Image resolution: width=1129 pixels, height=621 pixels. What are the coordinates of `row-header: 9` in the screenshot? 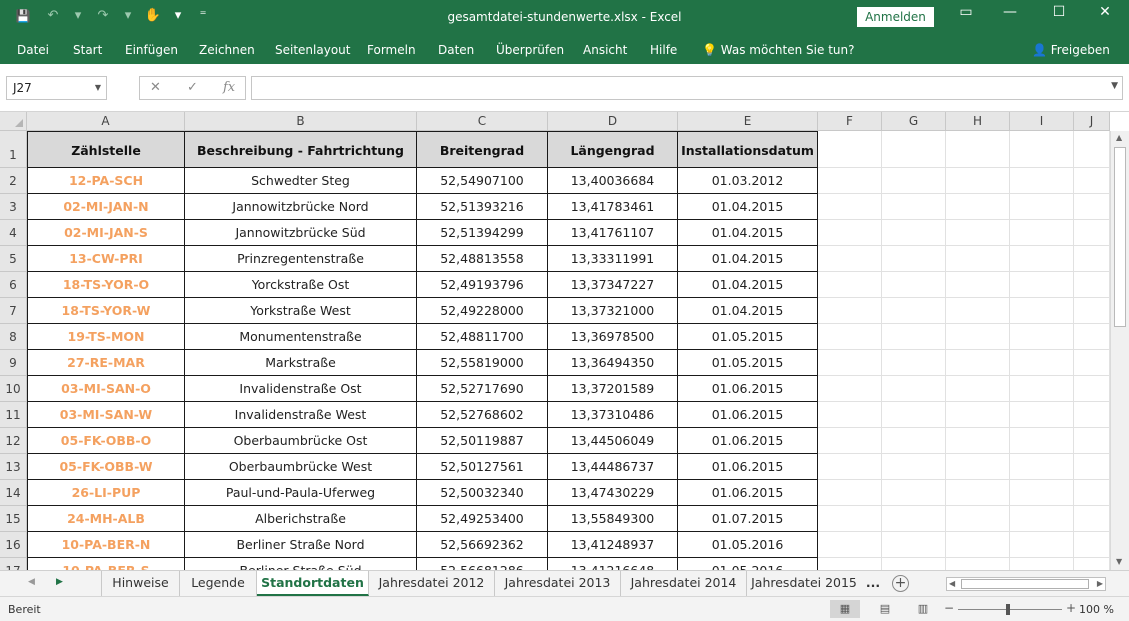 It's located at (13, 363).